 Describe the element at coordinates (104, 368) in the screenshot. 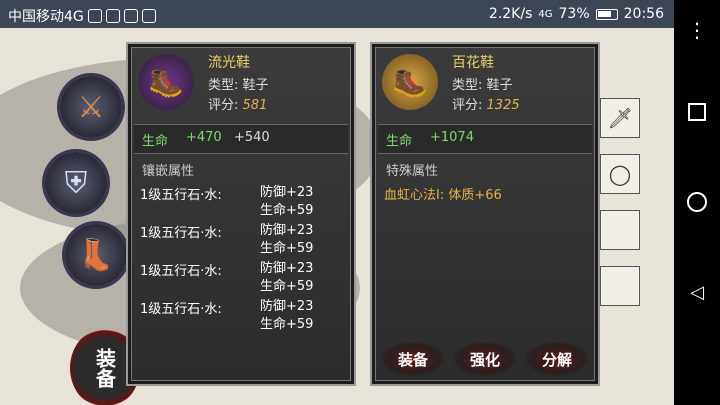

I see `tab-equip-label: 装备` at that location.